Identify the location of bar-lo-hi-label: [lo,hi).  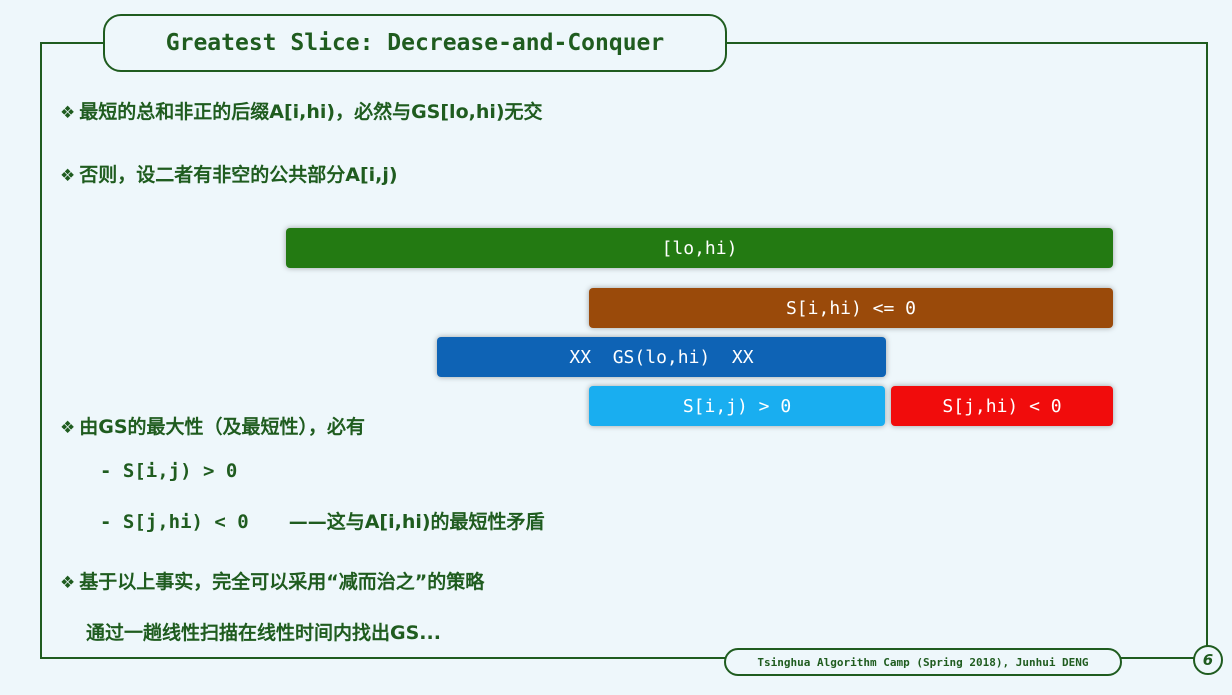
(699, 248).